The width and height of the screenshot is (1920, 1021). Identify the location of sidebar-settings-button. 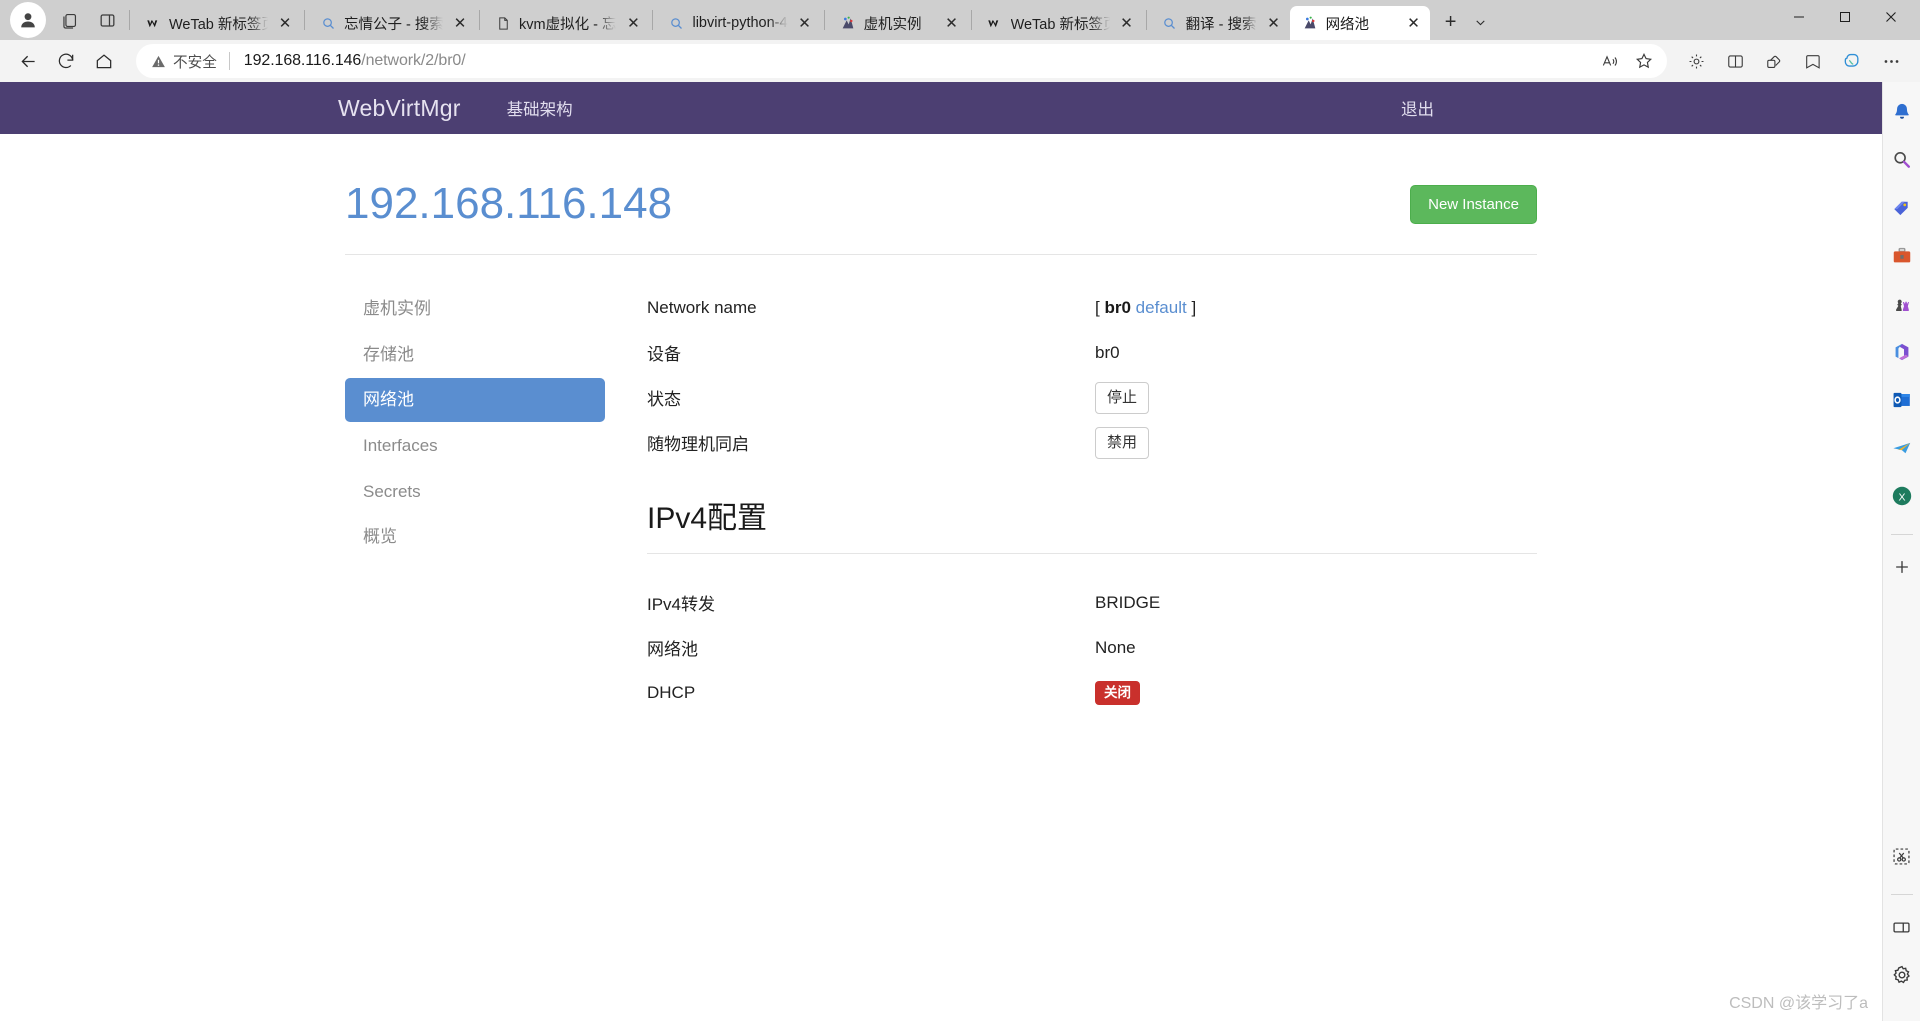
(1902, 975).